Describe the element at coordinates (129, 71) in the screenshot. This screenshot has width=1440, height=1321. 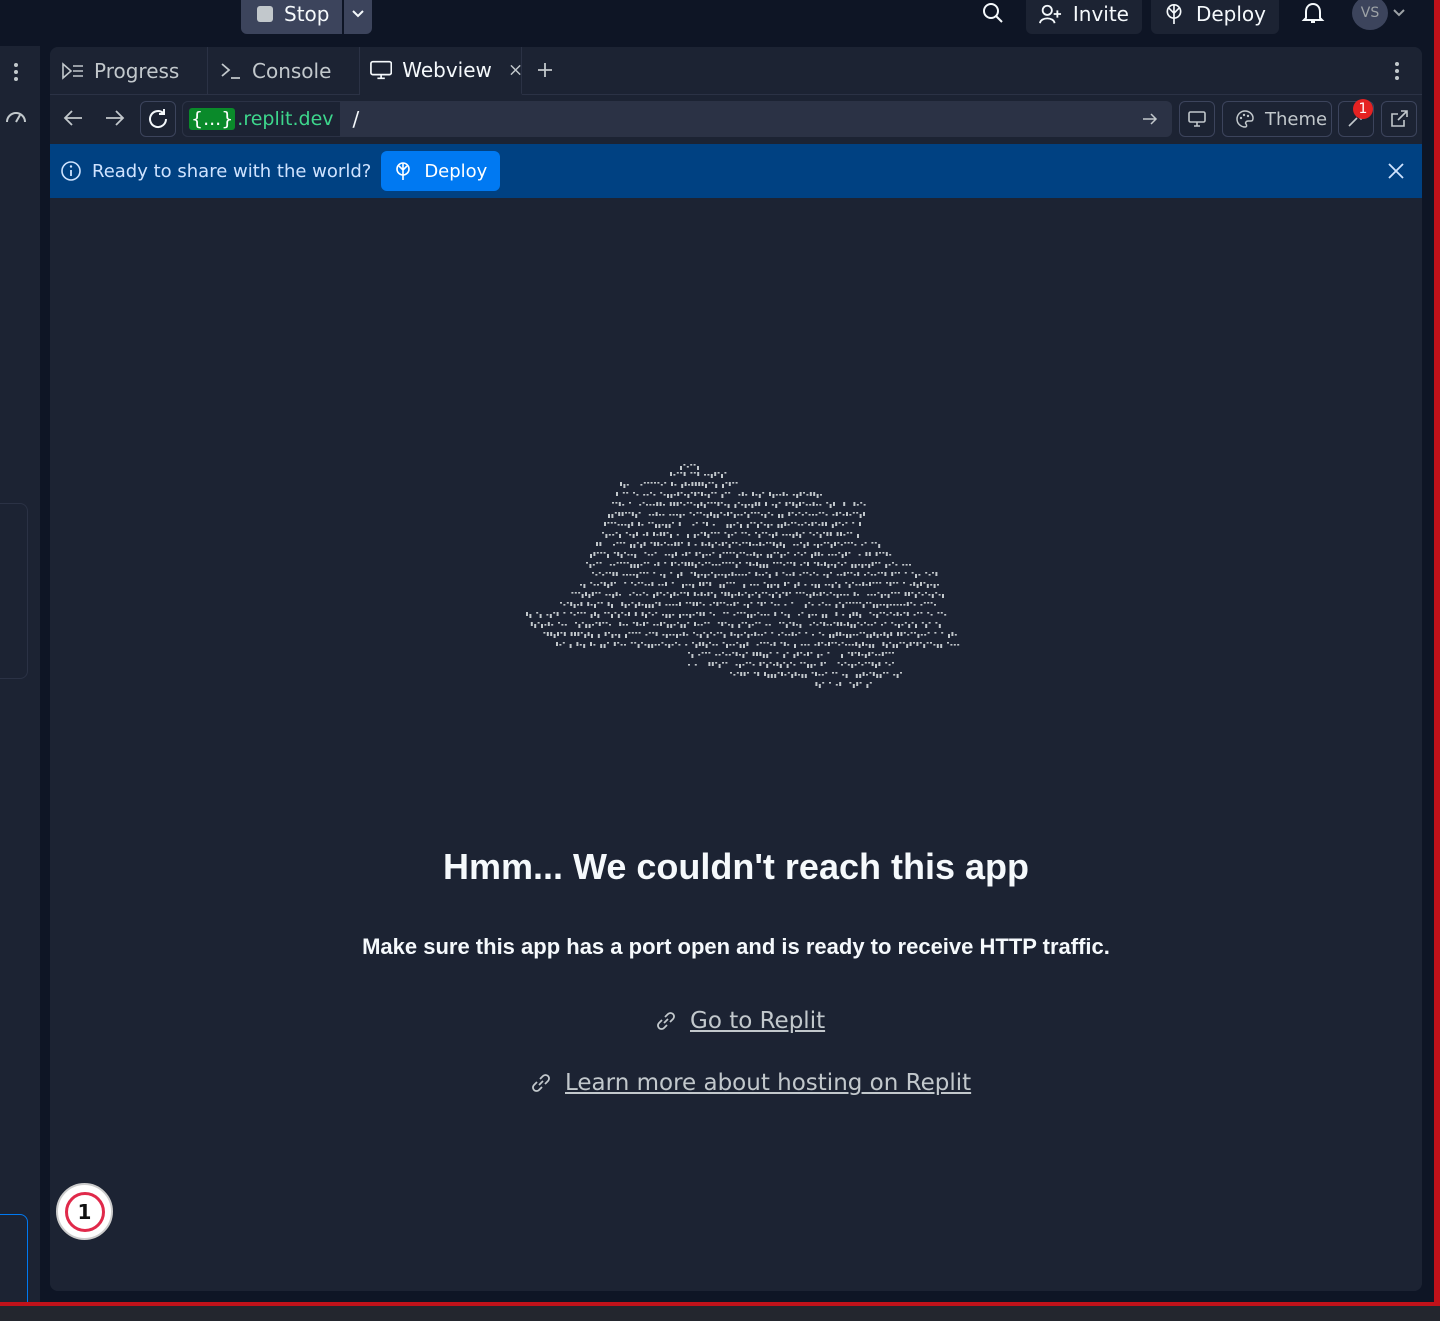
I see `tab-progress: Progress` at that location.